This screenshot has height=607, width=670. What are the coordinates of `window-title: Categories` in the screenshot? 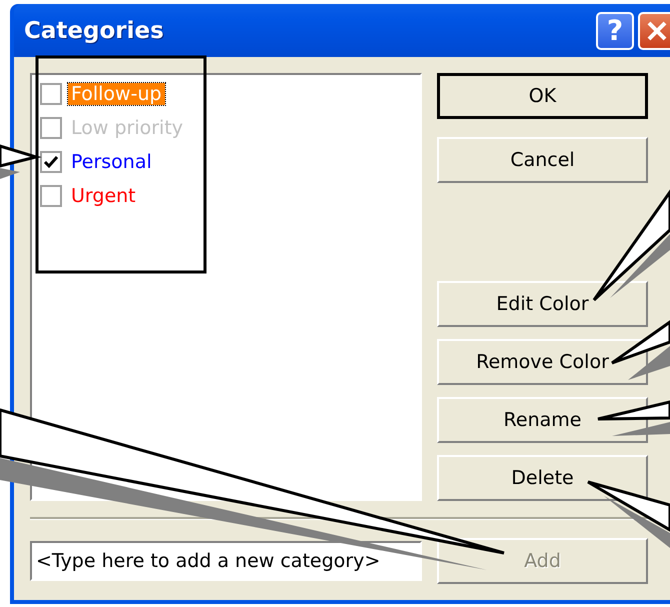 It's located at (94, 31).